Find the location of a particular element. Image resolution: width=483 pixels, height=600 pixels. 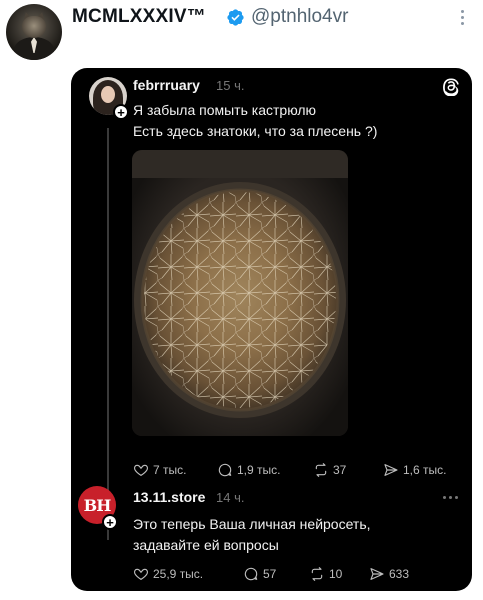

verified-badge-icon is located at coordinates (235, 17).